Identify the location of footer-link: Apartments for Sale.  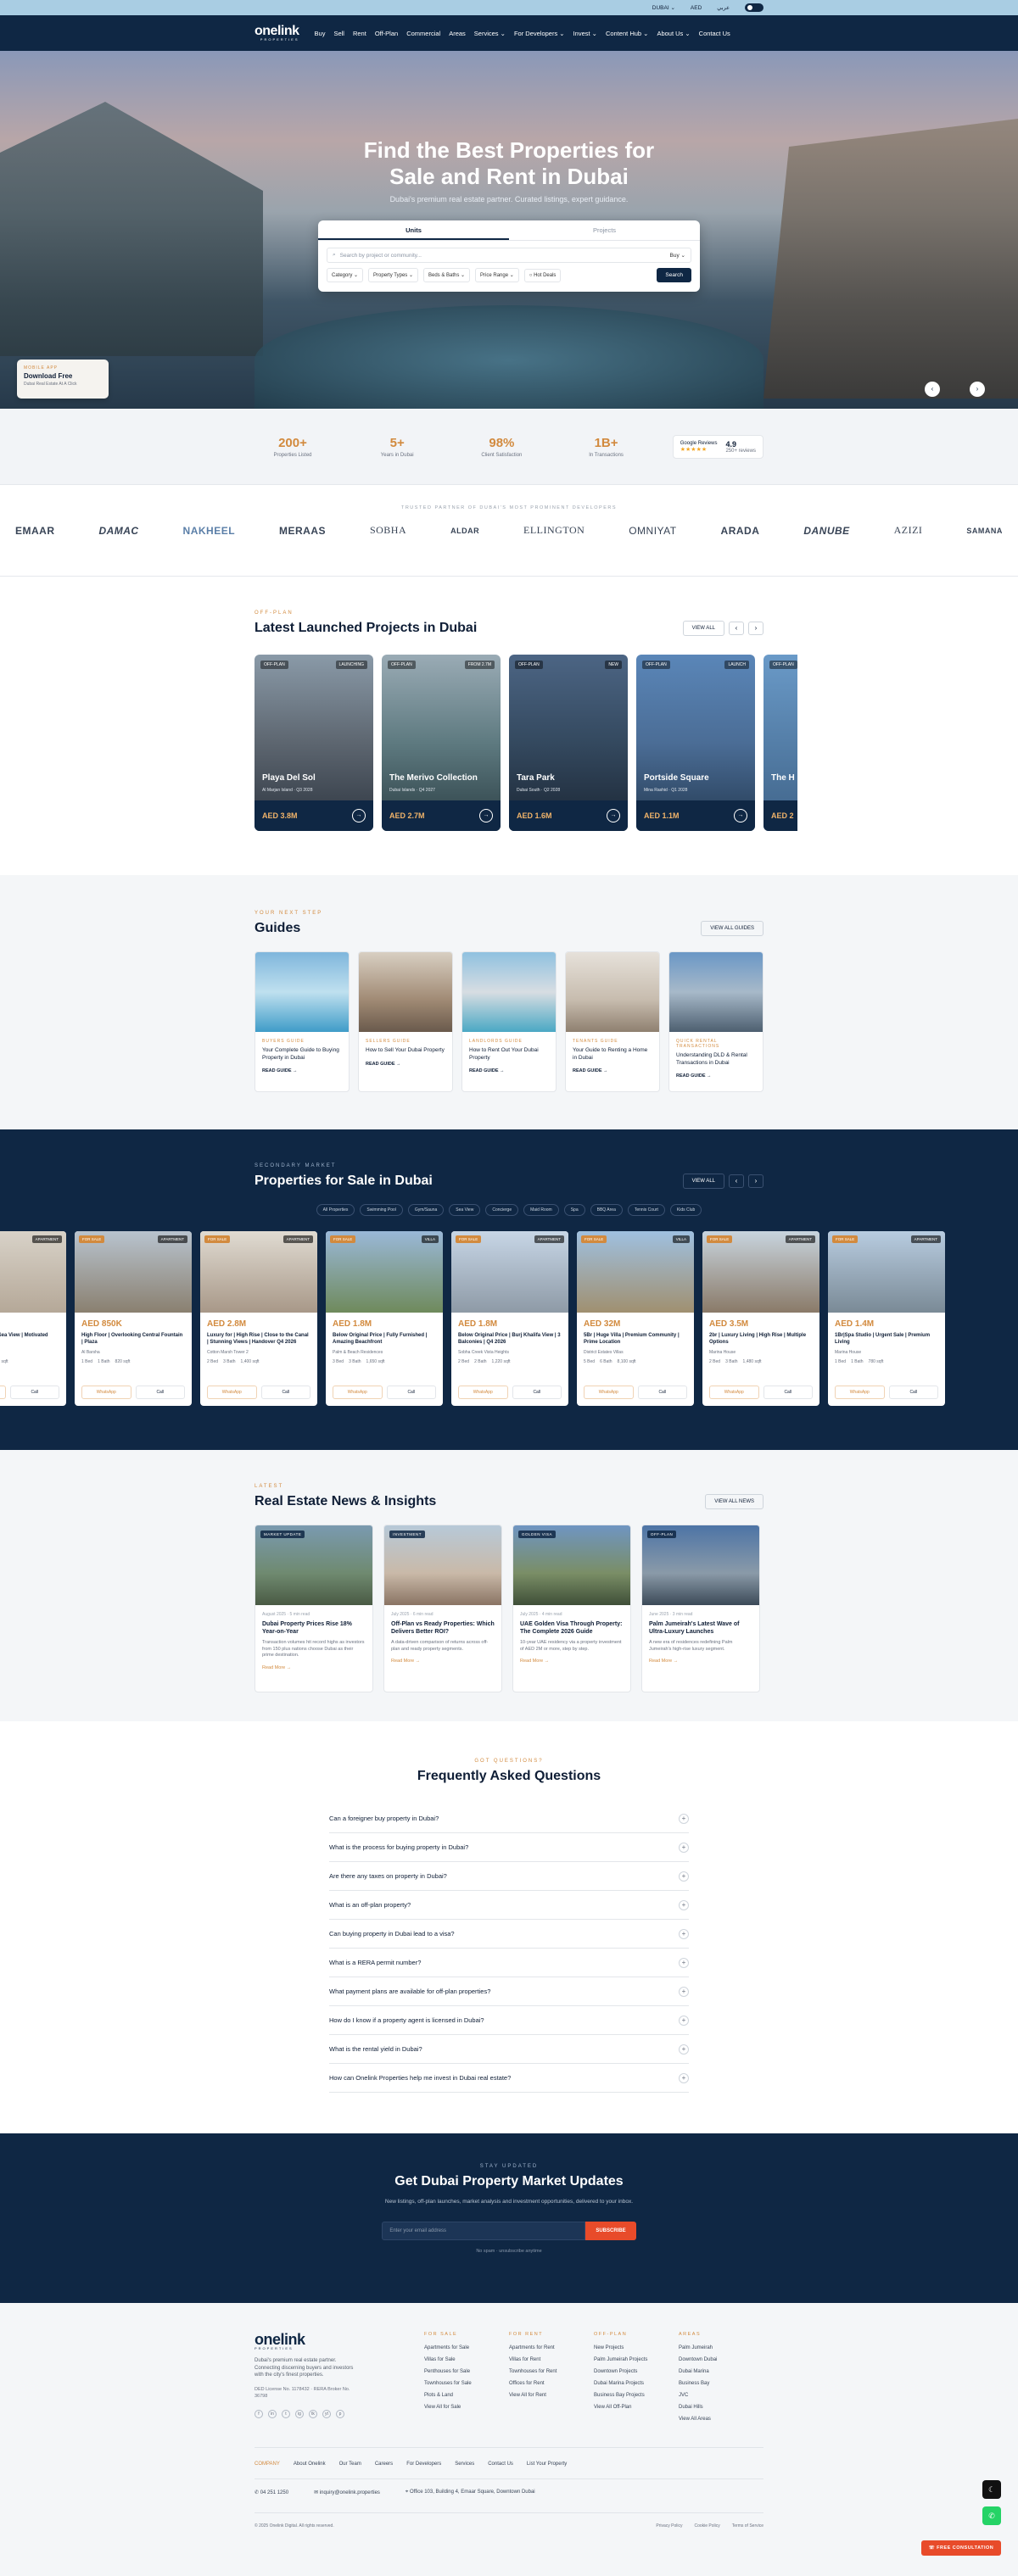
(467, 2347).